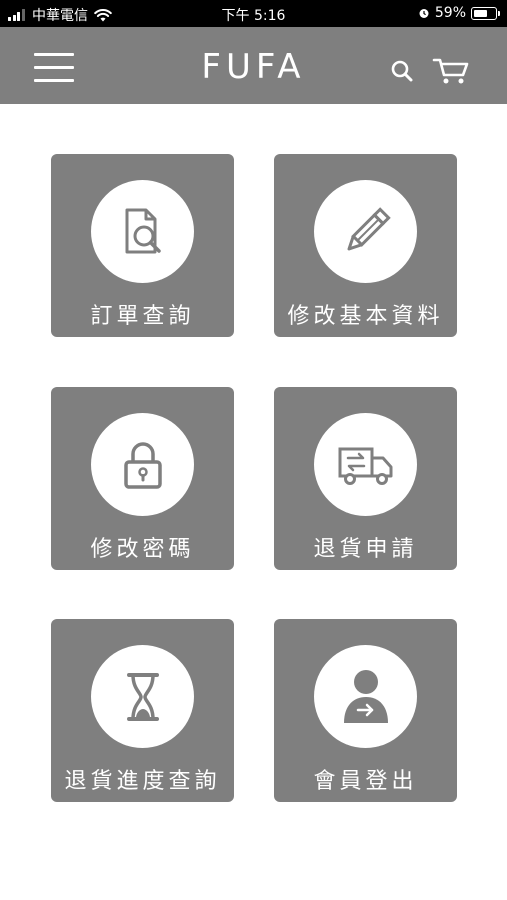 This screenshot has width=507, height=900. I want to click on search-icon, so click(402, 71).